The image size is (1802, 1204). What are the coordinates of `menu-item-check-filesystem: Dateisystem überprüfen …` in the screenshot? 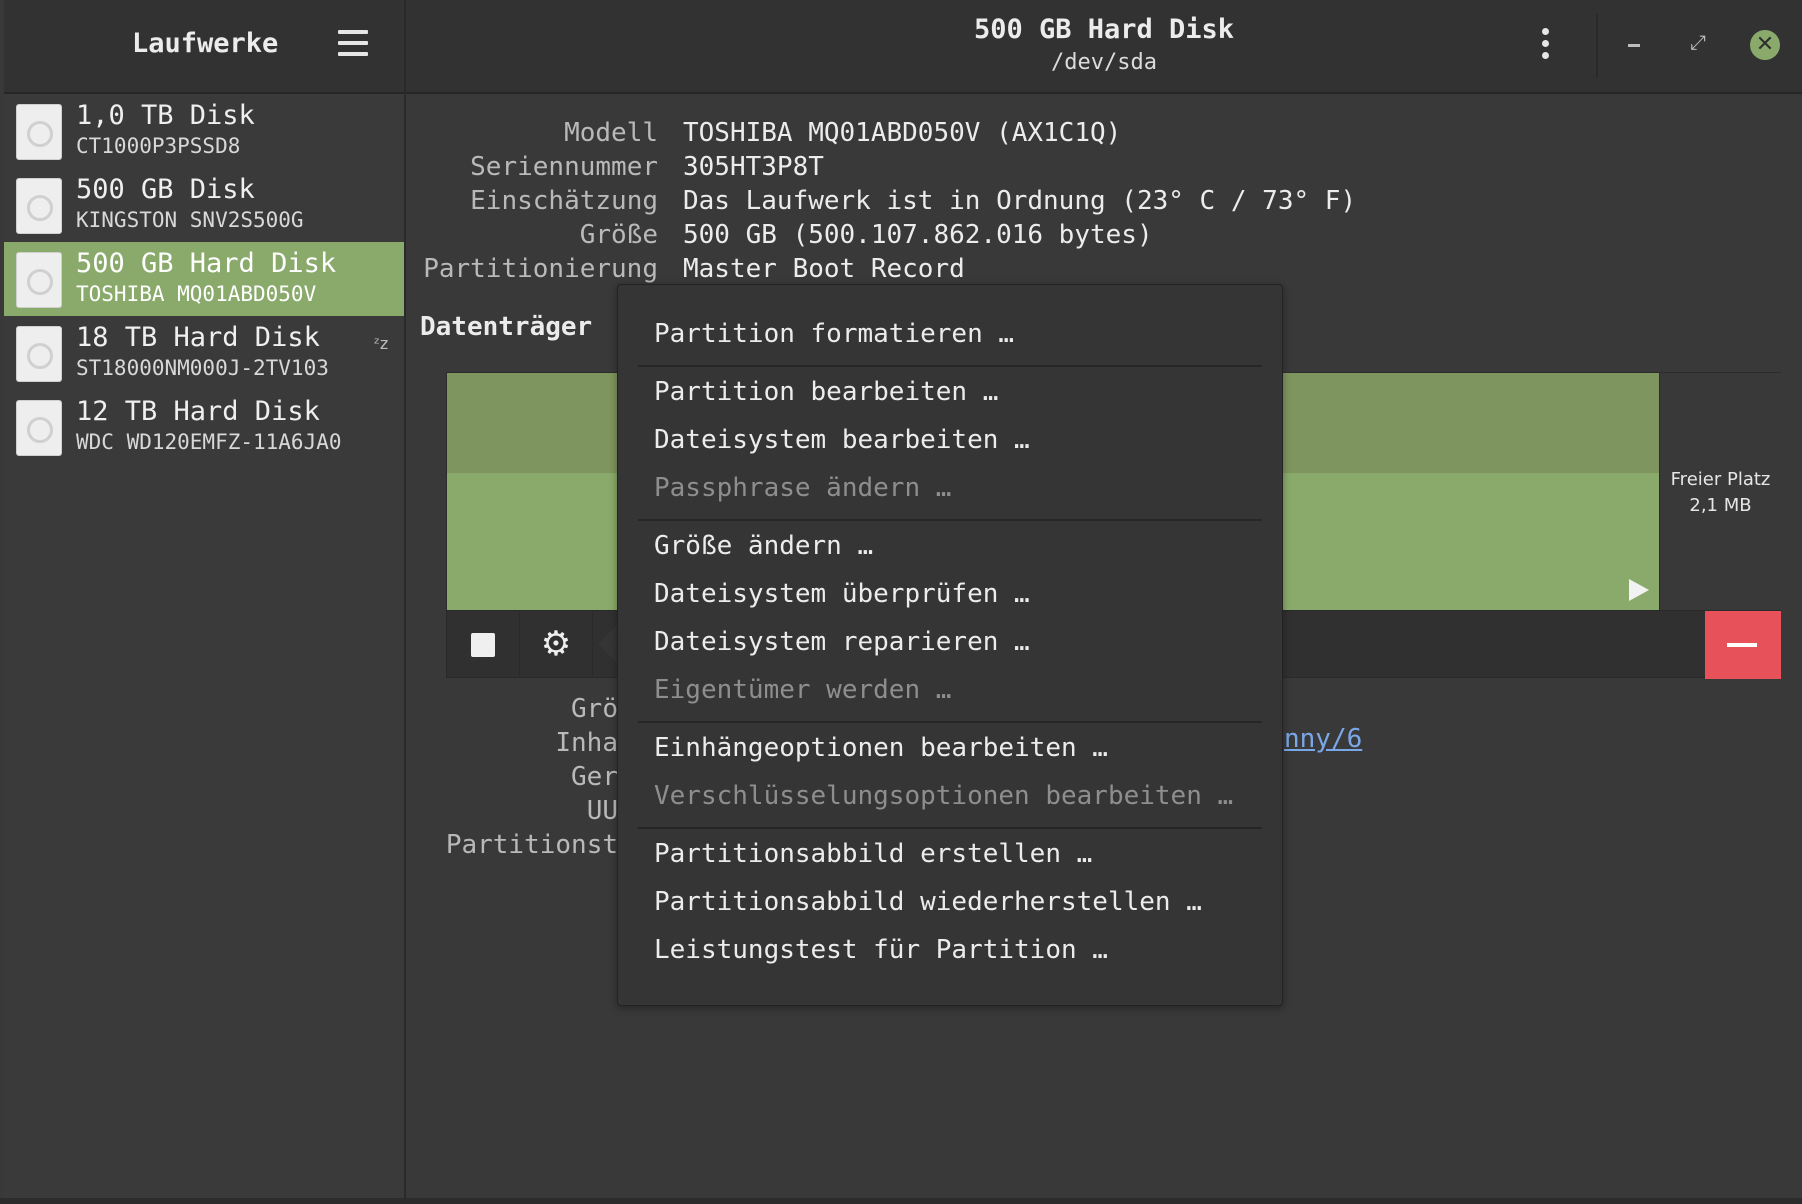 It's located at (842, 594).